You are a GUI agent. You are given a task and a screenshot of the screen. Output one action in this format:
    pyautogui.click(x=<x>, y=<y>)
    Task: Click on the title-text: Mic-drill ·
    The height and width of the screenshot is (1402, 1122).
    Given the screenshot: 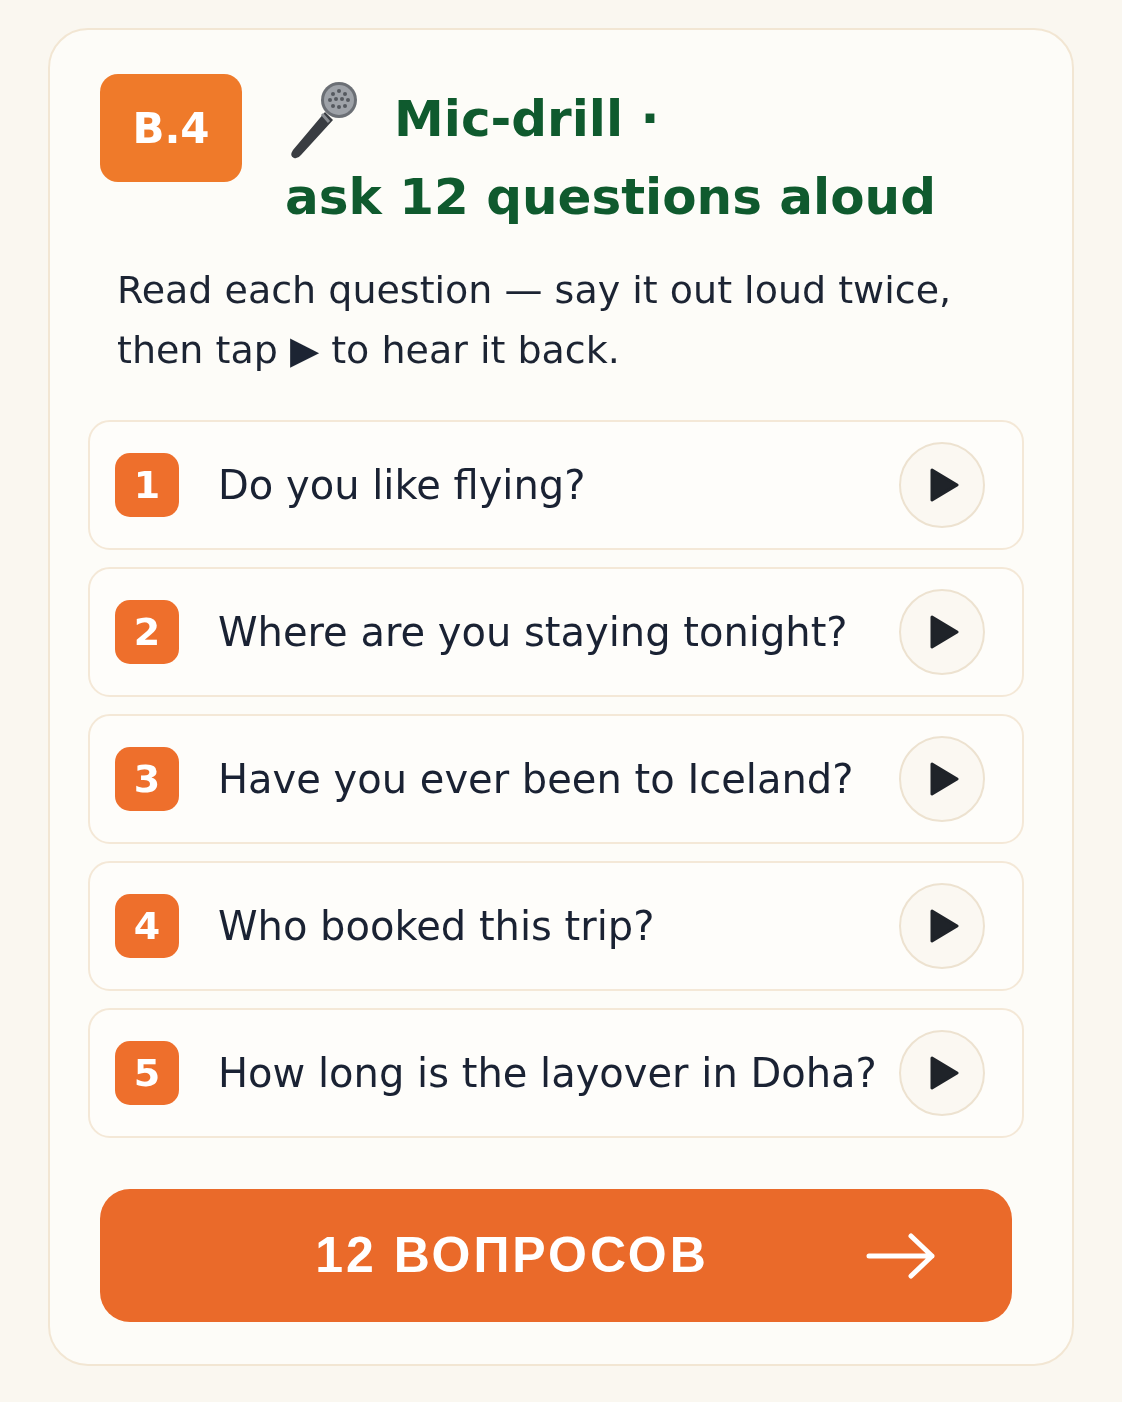 What is the action you would take?
    pyautogui.click(x=527, y=119)
    